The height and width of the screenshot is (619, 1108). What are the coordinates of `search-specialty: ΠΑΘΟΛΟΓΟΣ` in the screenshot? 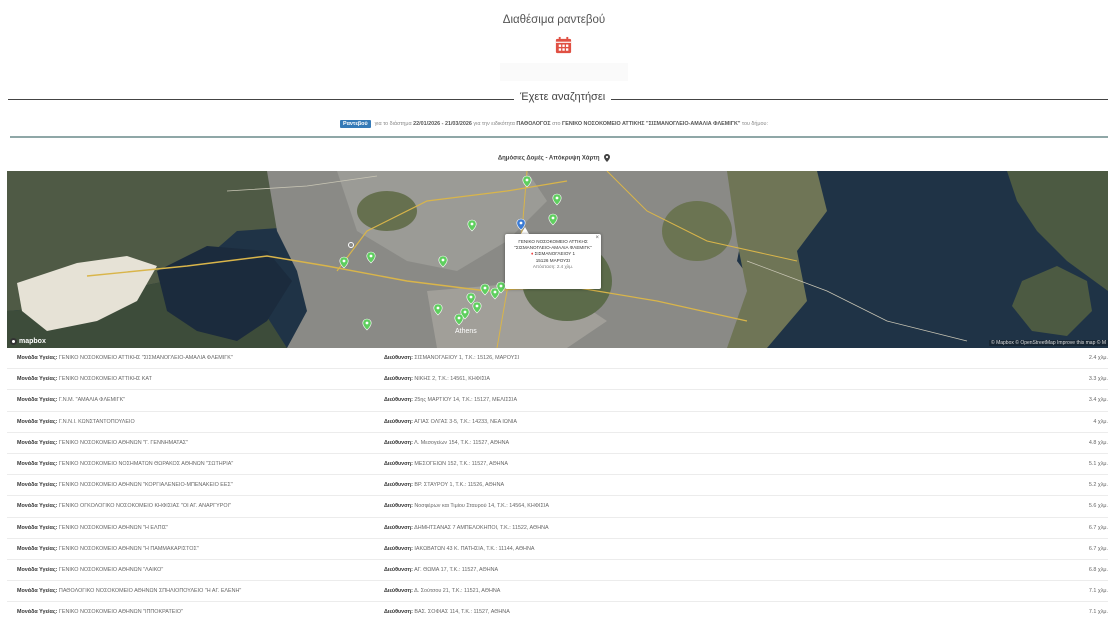 It's located at (533, 124).